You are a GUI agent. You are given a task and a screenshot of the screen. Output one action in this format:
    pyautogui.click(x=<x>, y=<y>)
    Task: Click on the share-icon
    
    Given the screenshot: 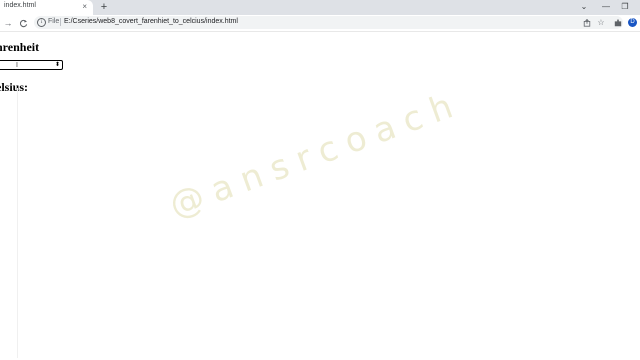 What is the action you would take?
    pyautogui.click(x=587, y=22)
    